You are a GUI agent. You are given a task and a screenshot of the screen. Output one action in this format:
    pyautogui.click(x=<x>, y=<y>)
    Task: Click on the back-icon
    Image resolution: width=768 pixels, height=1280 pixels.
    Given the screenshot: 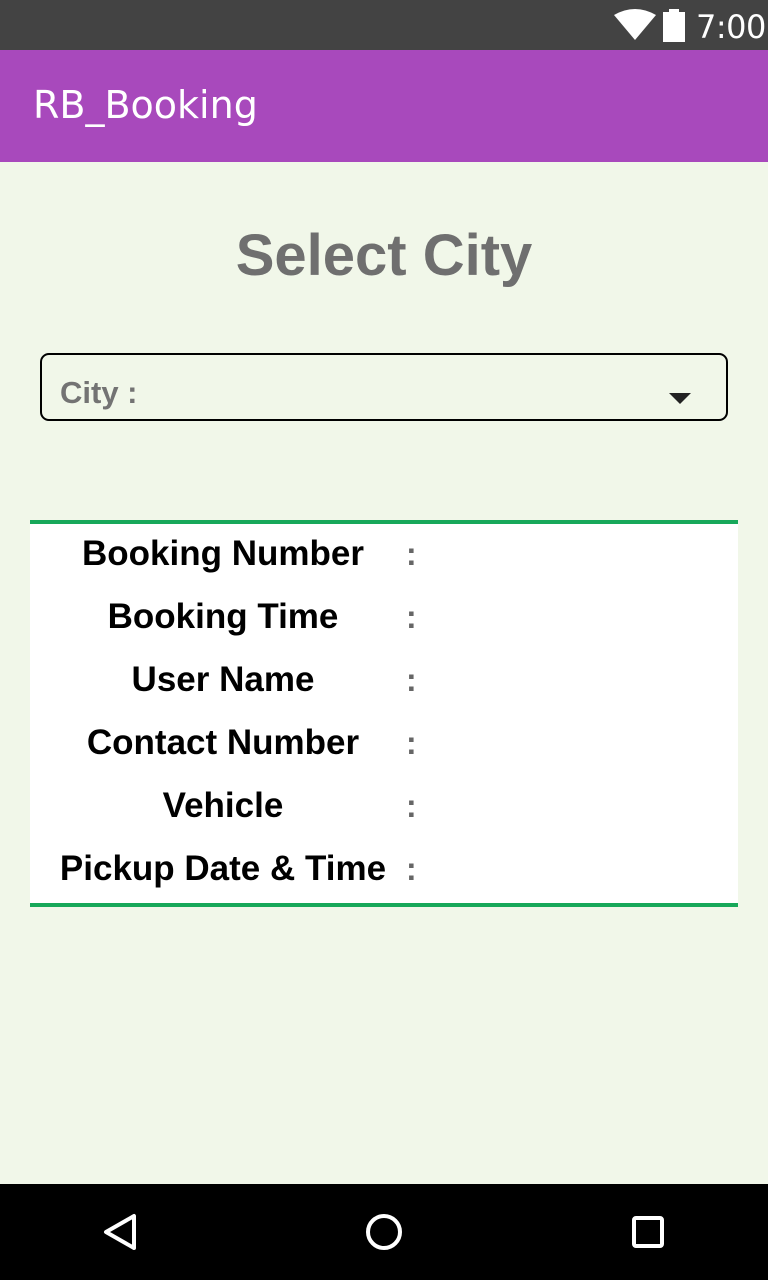 What is the action you would take?
    pyautogui.click(x=120, y=1232)
    